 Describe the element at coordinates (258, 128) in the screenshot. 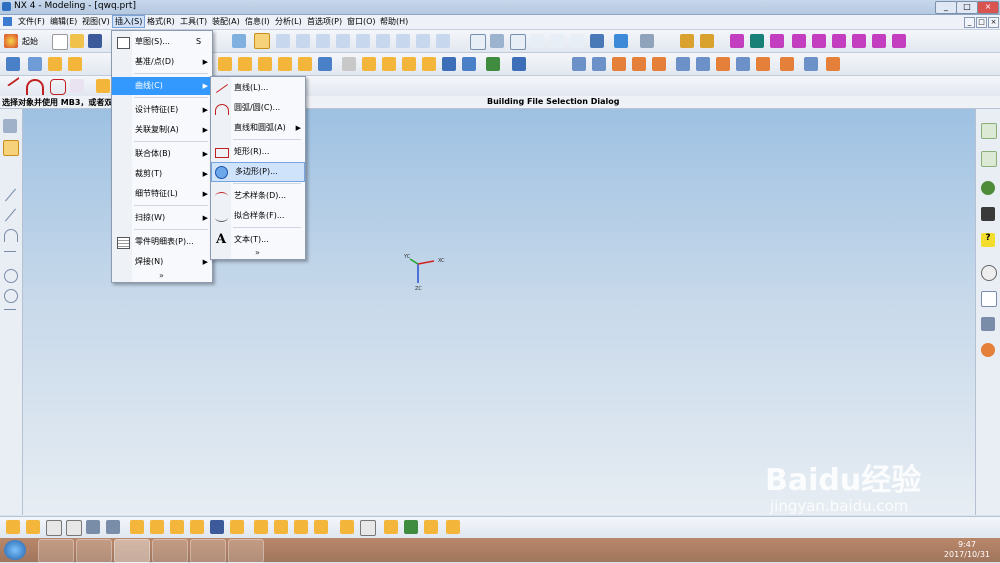

I see `menu-item-lines-and-arcs: 直线和圆弧(A) ▶` at that location.